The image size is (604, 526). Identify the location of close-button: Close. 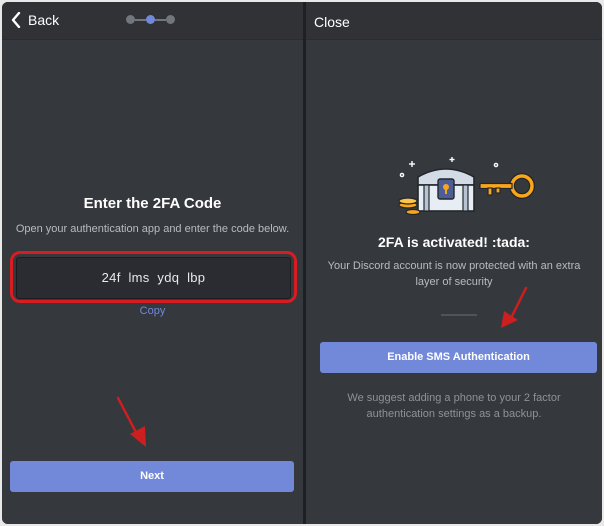
(332, 22).